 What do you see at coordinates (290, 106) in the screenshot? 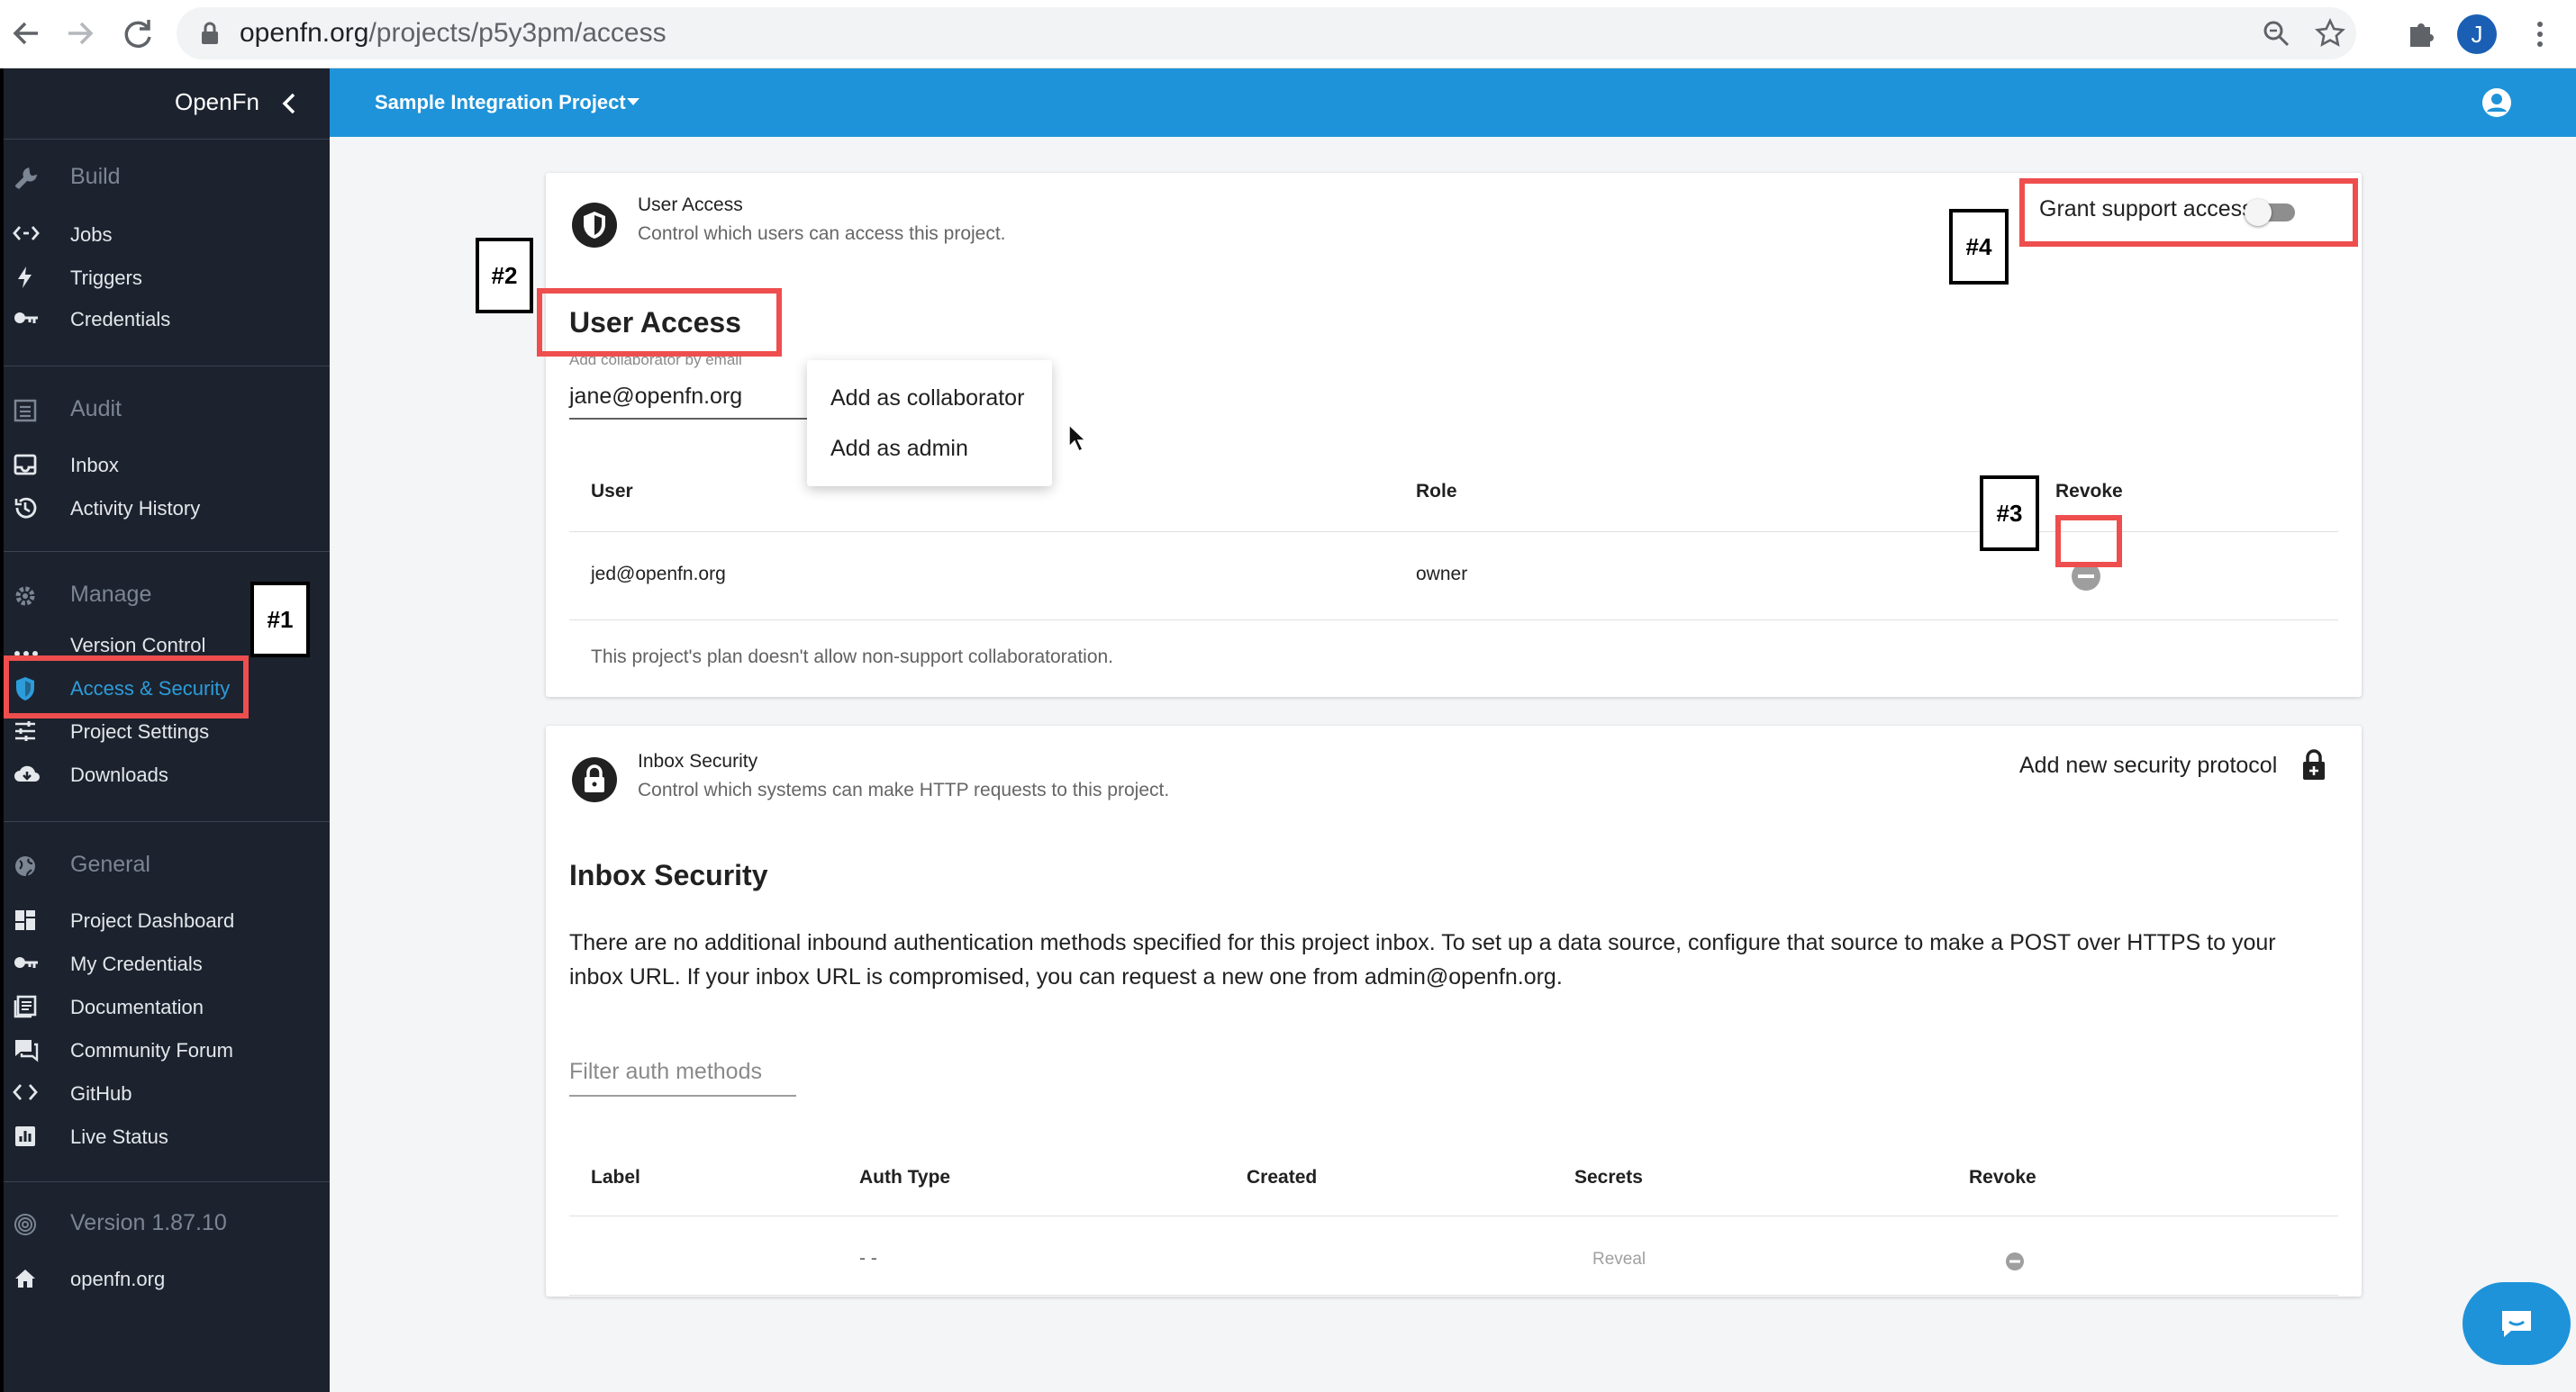
I see `collapse-sidebar-button` at bounding box center [290, 106].